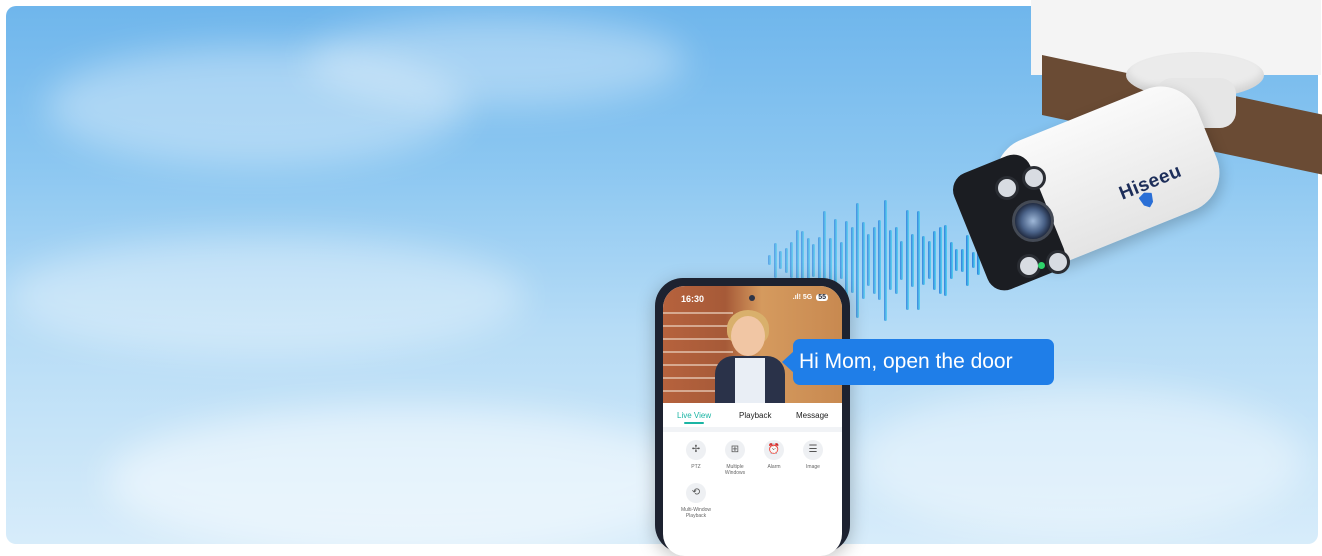 This screenshot has height=556, width=1322. What do you see at coordinates (1041, 265) in the screenshot?
I see `status-led` at bounding box center [1041, 265].